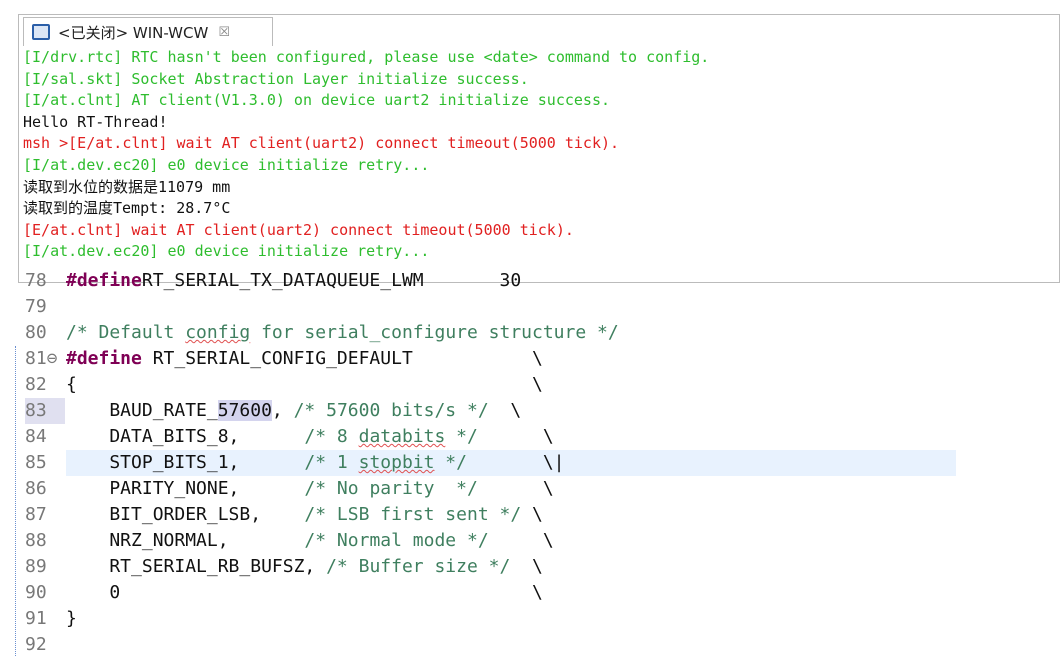 The image size is (1064, 663). Describe the element at coordinates (41, 358) in the screenshot. I see `line-number: 81⊖` at that location.